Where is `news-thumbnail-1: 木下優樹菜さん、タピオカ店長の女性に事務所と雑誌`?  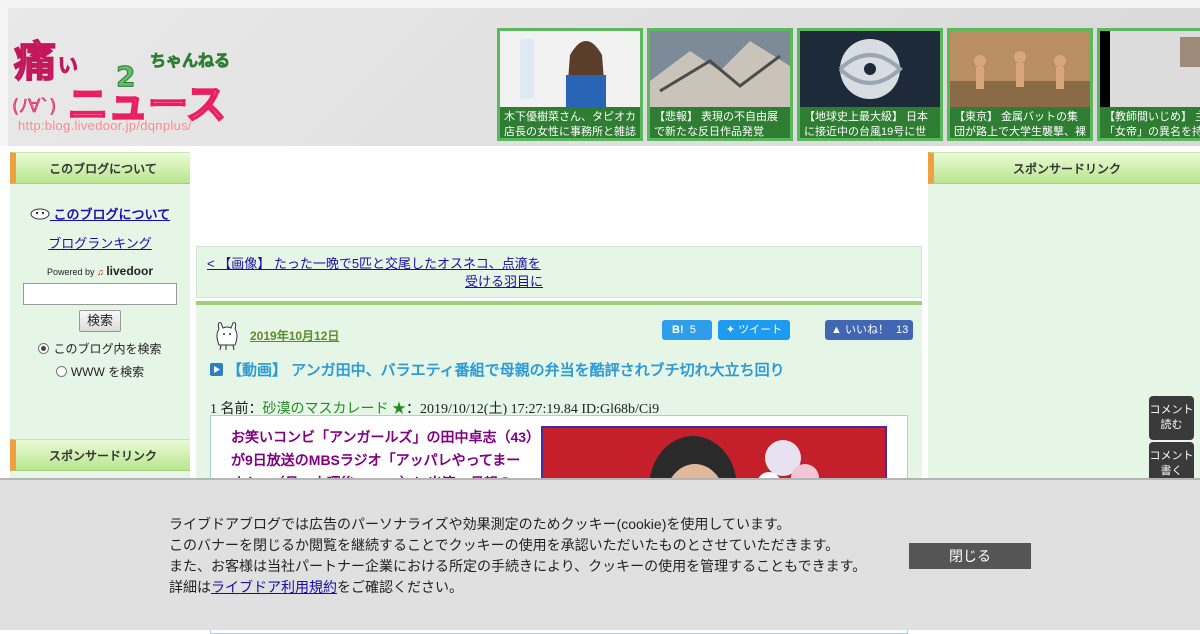
news-thumbnail-1: 木下優樹菜さん、タピオカ店長の女性に事務所と雑誌 is located at coordinates (570, 84).